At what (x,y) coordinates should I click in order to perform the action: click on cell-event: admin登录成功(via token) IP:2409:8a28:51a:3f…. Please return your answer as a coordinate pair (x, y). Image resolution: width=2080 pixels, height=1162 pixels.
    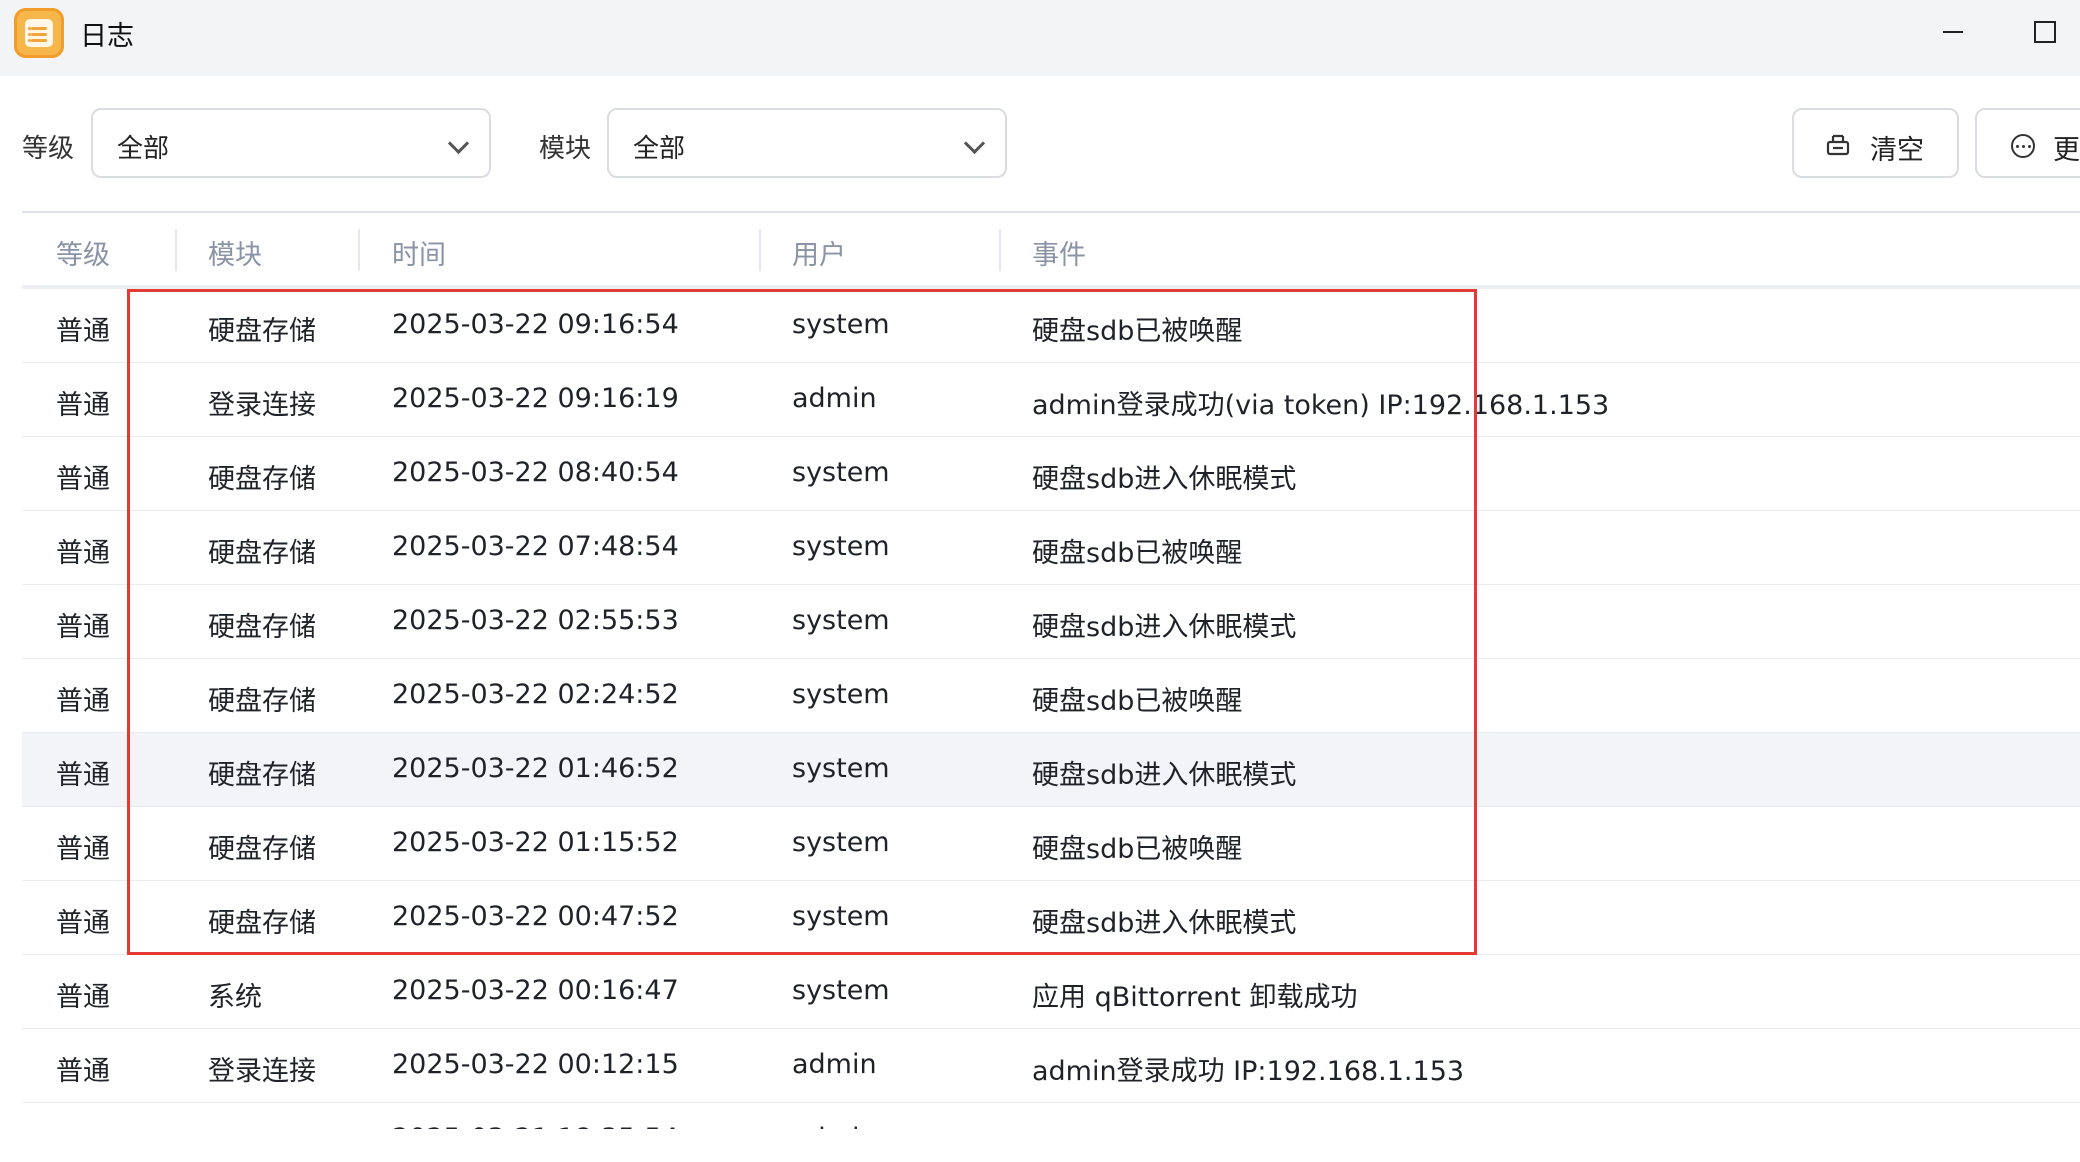
    Looking at the image, I should click on (1473, 1126).